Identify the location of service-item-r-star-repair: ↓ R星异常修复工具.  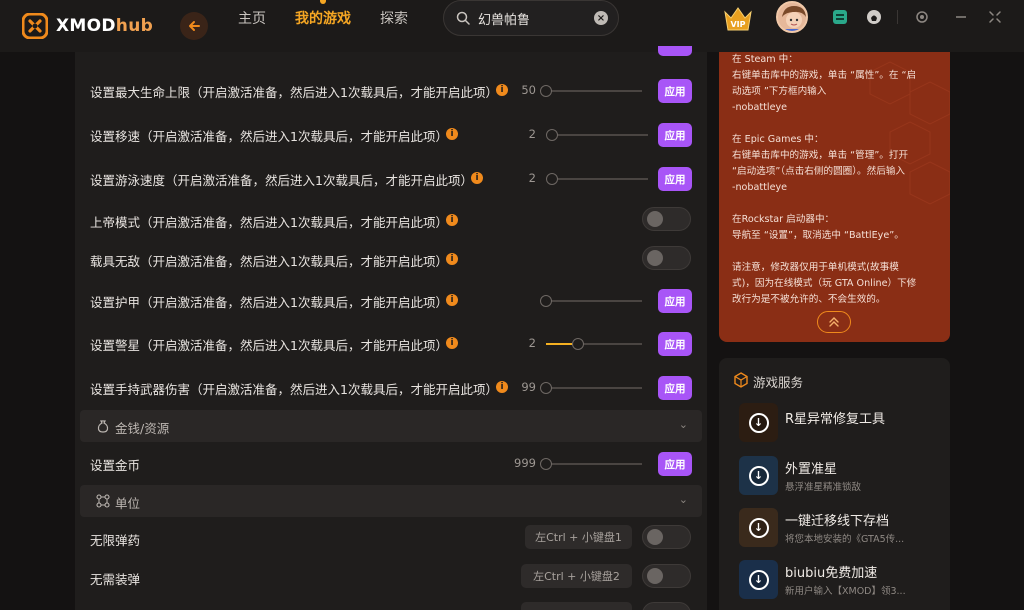
(841, 424).